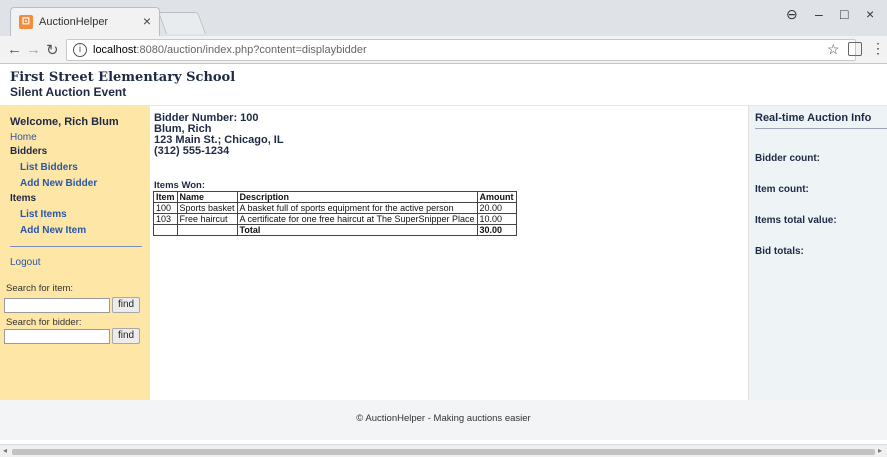  Describe the element at coordinates (787, 158) in the screenshot. I see `bidder-count-label: Bidder count:` at that location.